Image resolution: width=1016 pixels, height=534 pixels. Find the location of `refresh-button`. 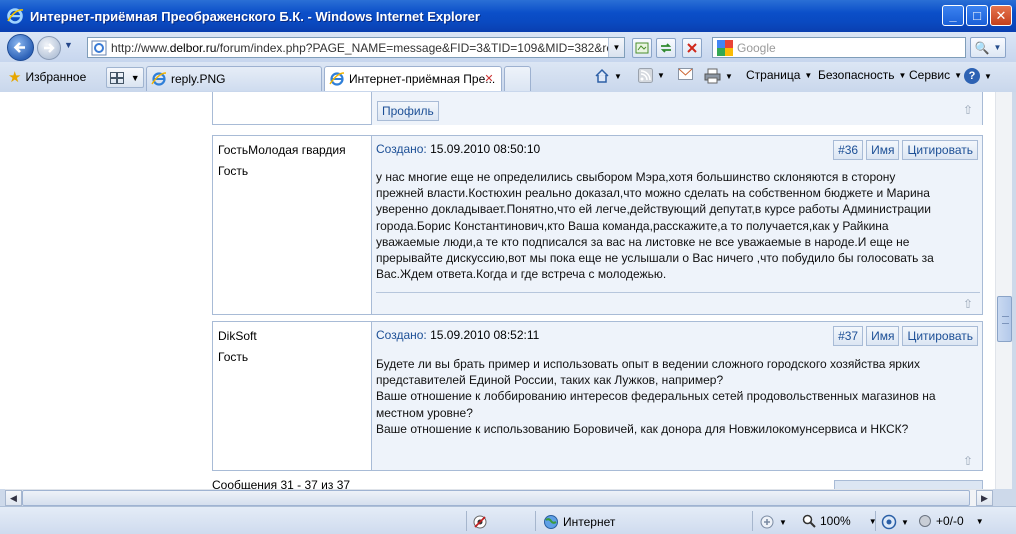

refresh-button is located at coordinates (666, 48).